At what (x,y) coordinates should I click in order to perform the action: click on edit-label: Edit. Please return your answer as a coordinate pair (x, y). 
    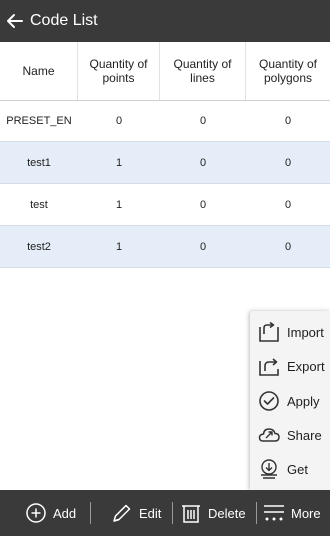
    Looking at the image, I should click on (150, 513).